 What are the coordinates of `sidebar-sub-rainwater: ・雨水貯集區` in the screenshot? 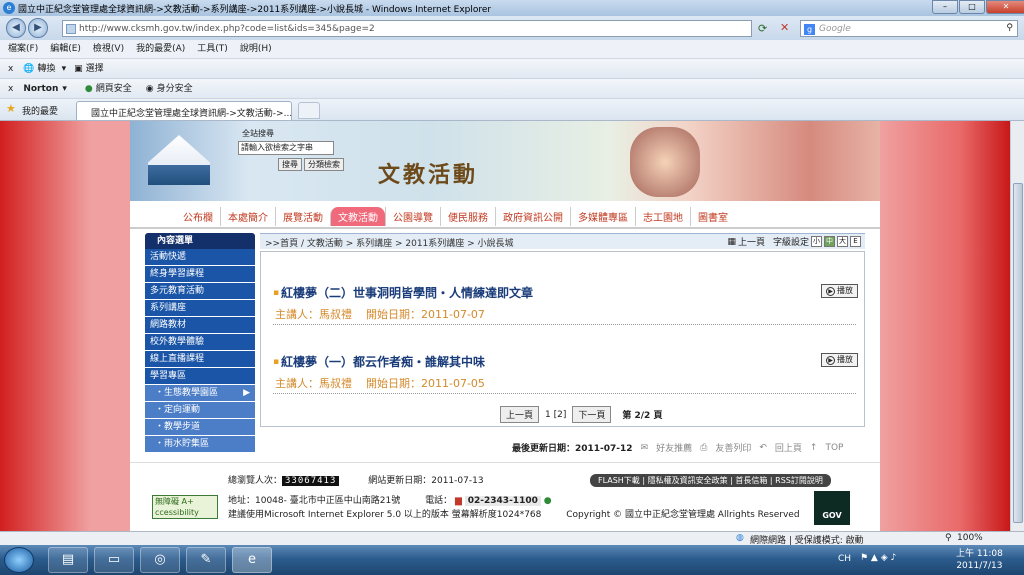 It's located at (200, 444).